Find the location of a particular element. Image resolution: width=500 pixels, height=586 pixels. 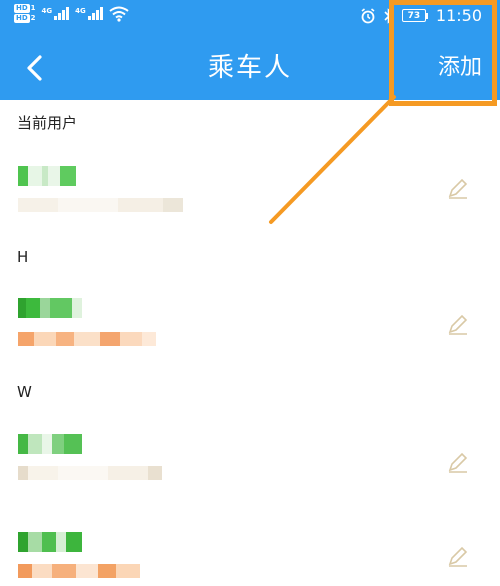

signal-1-icon: 4G is located at coordinates (56, 13).